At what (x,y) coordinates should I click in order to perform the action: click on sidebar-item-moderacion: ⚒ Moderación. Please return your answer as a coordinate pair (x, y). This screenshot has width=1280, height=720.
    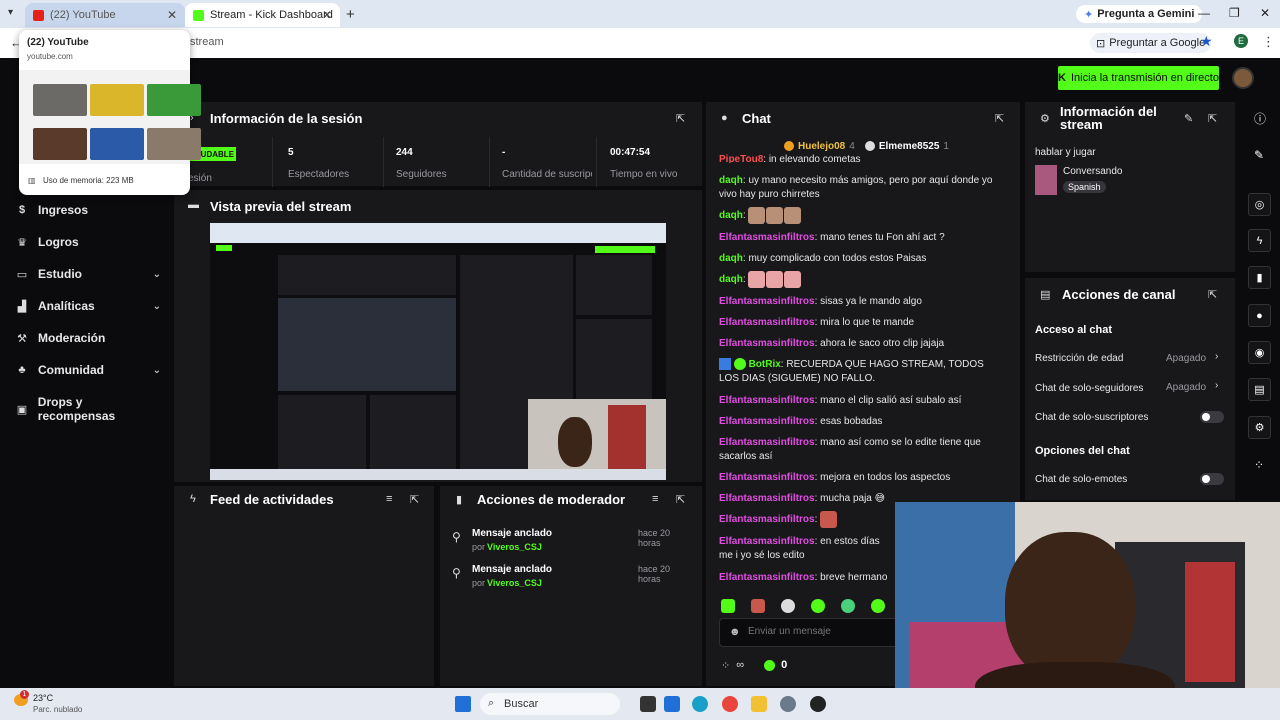
    Looking at the image, I should click on (88, 338).